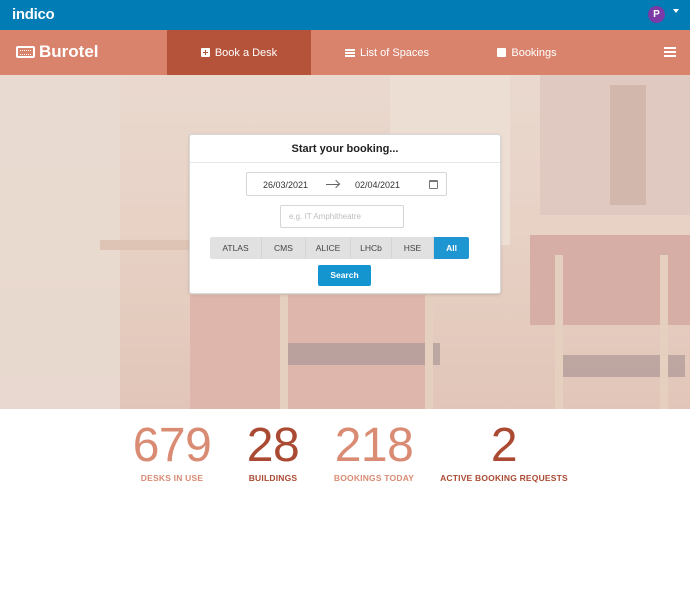 This screenshot has width=690, height=589. Describe the element at coordinates (670, 52) in the screenshot. I see `hamburger-icon` at that location.